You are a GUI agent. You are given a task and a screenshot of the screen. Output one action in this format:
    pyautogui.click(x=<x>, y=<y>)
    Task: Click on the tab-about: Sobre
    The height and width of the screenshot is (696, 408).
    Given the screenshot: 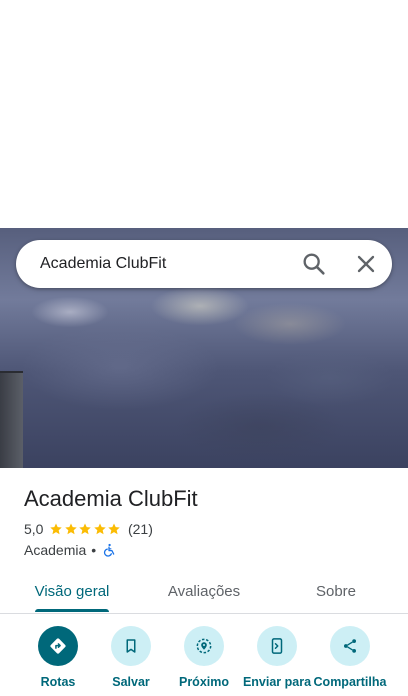 What is the action you would take?
    pyautogui.click(x=336, y=591)
    